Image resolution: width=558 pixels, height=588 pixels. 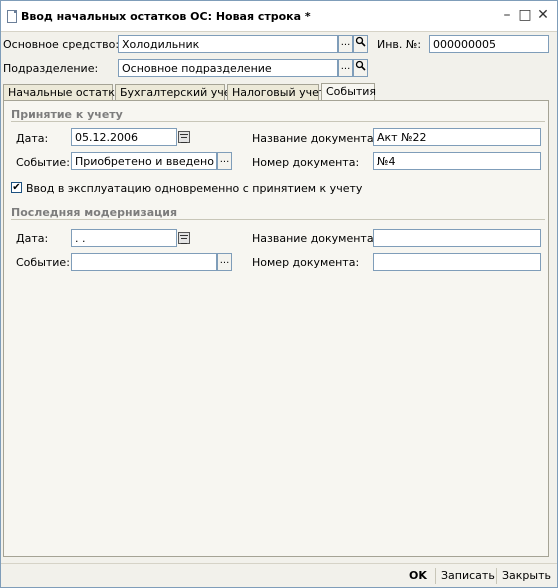 What do you see at coordinates (468, 575) in the screenshot?
I see `save-button: Записать` at bounding box center [468, 575].